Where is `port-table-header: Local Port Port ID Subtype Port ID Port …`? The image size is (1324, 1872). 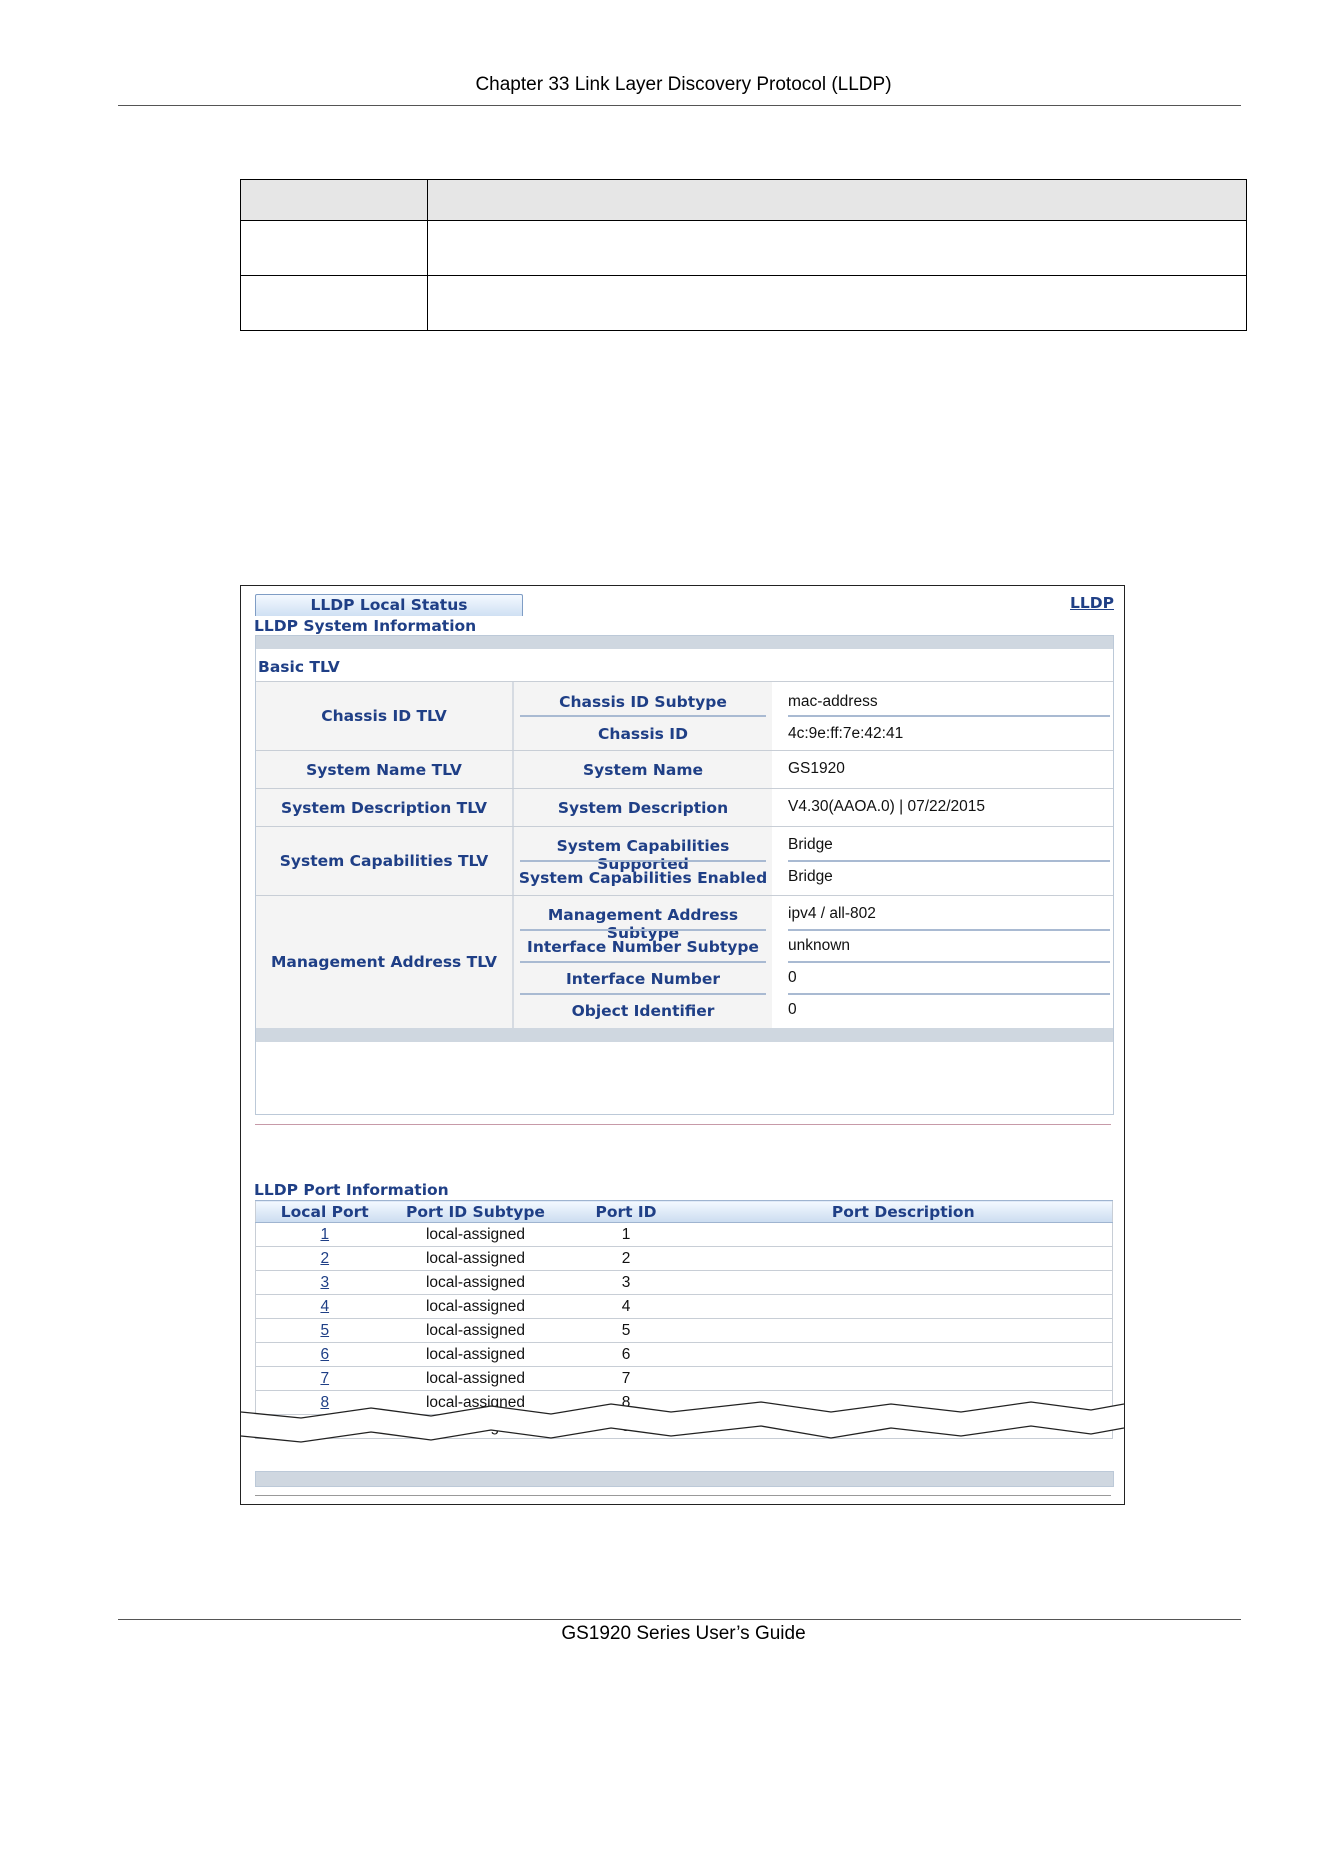
port-table-header: Local Port Port ID Subtype Port ID Port … is located at coordinates (684, 1211).